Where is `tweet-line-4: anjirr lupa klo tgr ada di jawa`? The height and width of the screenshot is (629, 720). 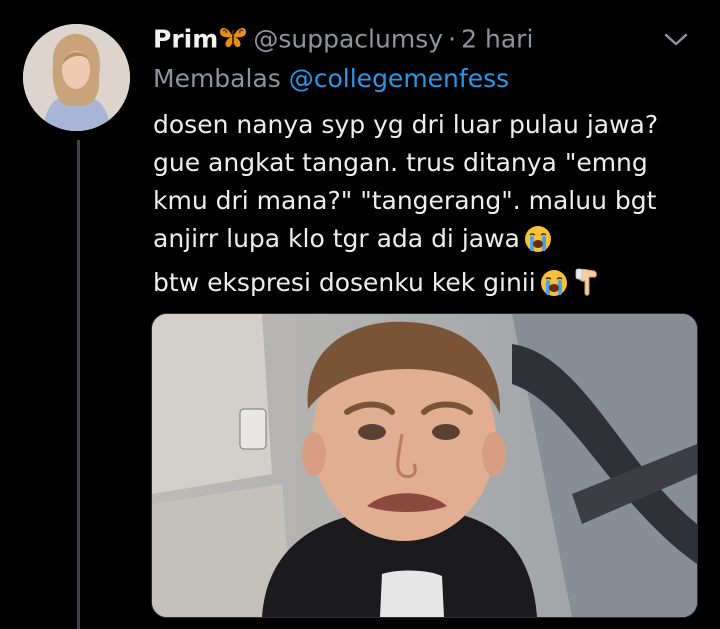
tweet-line-4: anjirr lupa klo tgr ada di jawa is located at coordinates (427, 242).